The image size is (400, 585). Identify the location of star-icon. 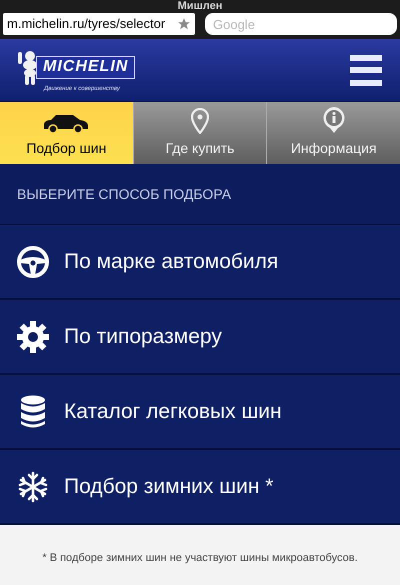
(184, 24).